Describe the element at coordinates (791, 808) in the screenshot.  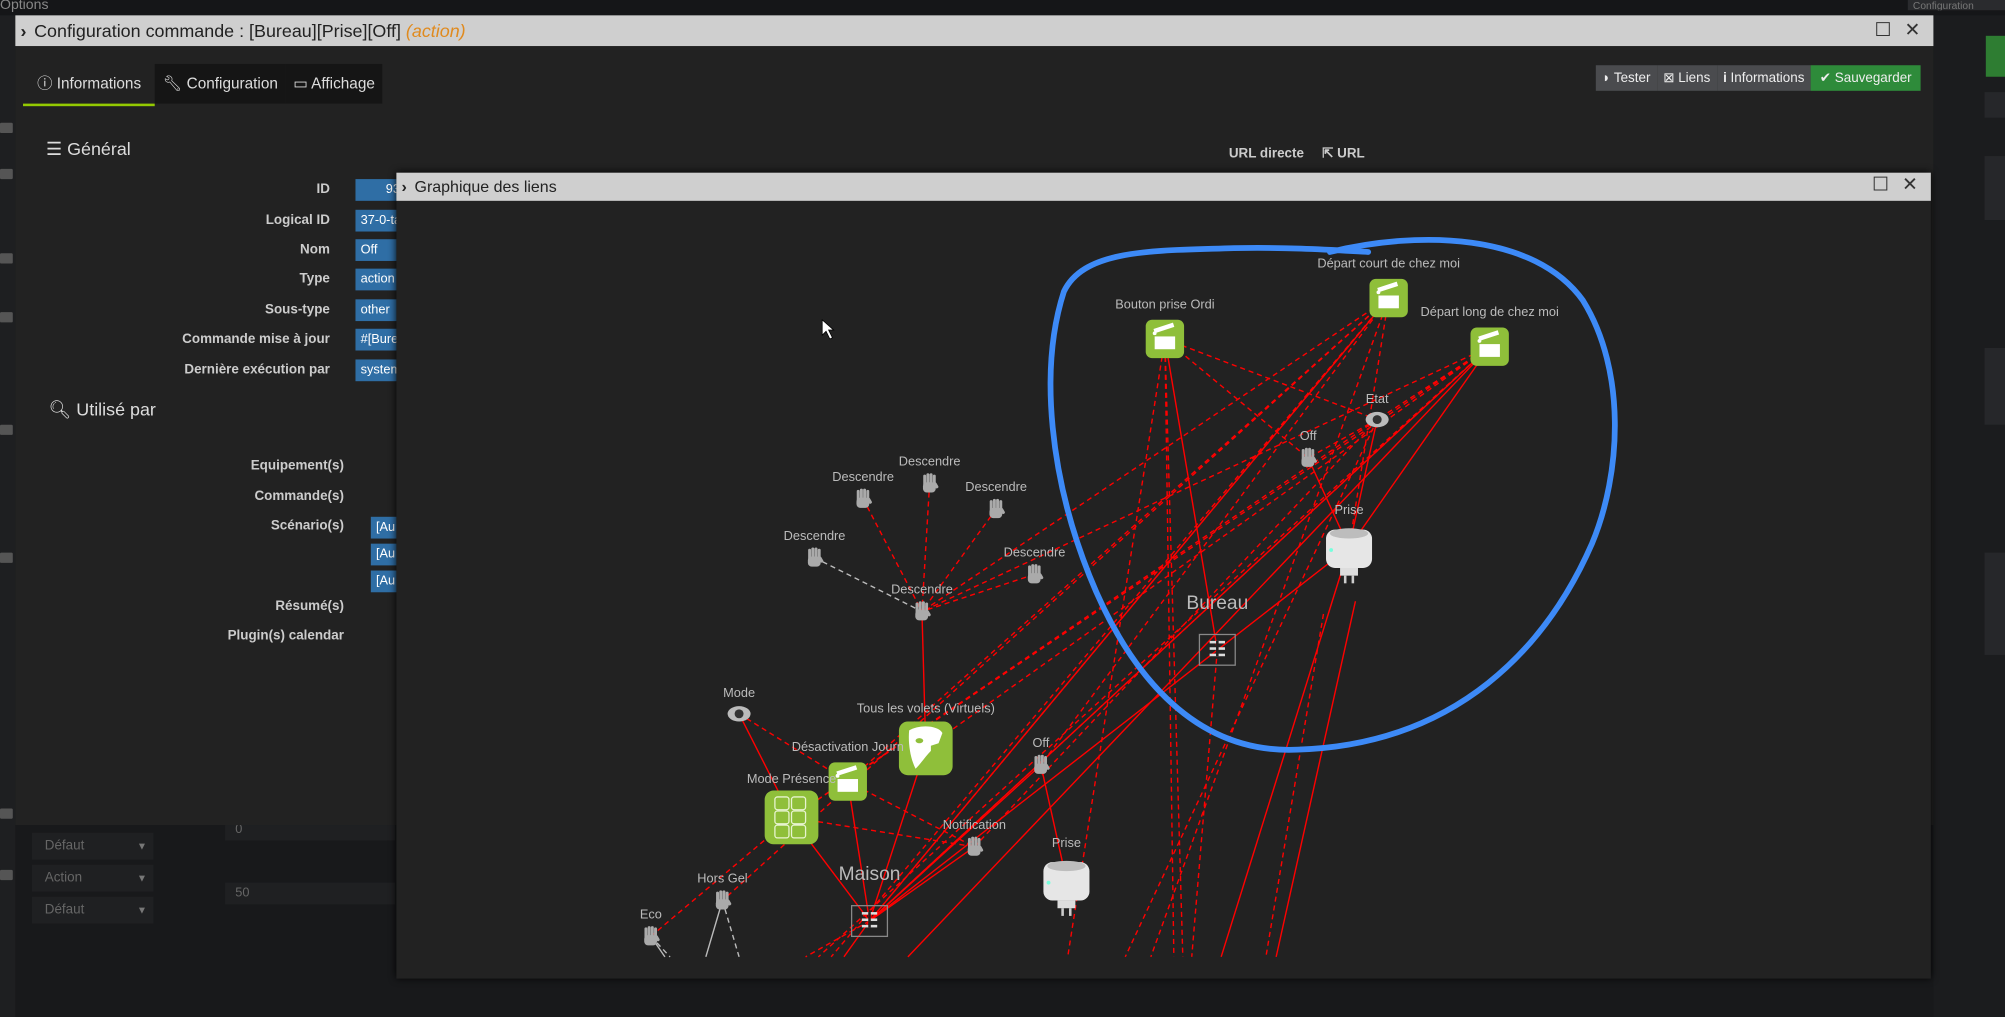
I see `mode-equipment-node: Mode Présence` at that location.